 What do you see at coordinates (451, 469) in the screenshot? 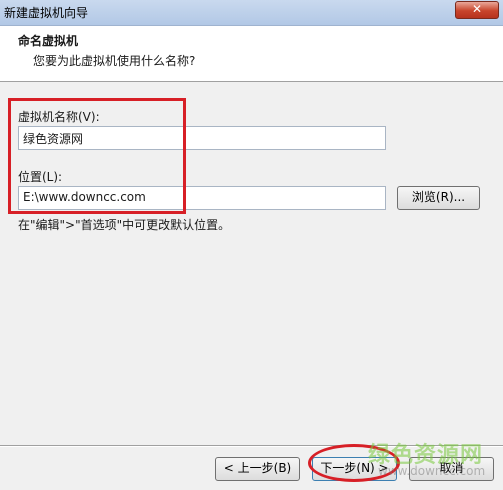
I see `cancel-button: 取消` at bounding box center [451, 469].